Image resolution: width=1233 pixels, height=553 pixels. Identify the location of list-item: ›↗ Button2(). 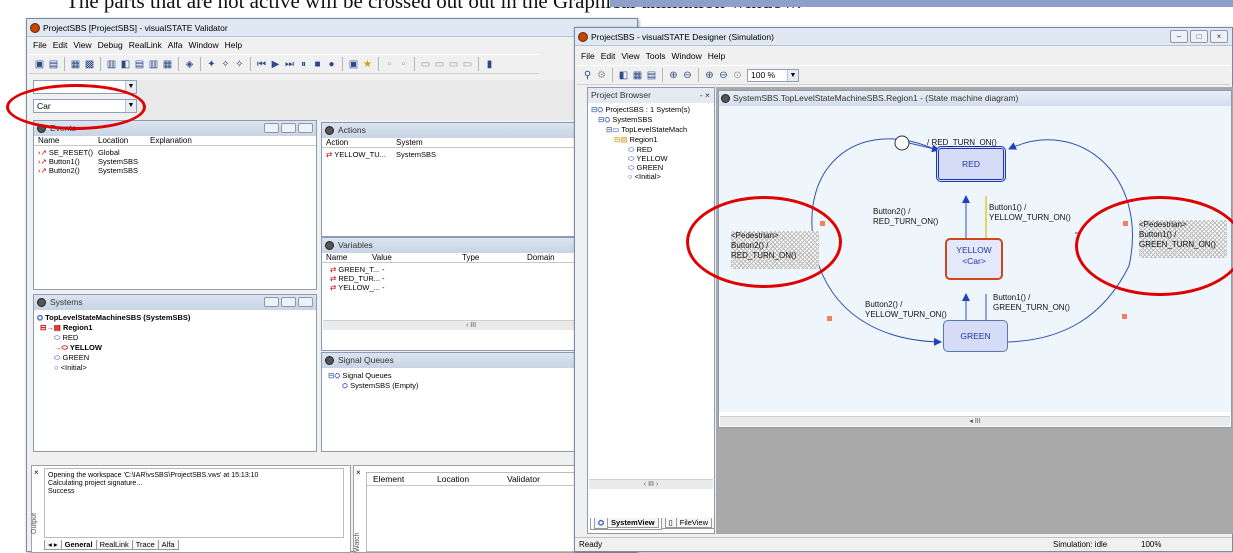
(59, 170).